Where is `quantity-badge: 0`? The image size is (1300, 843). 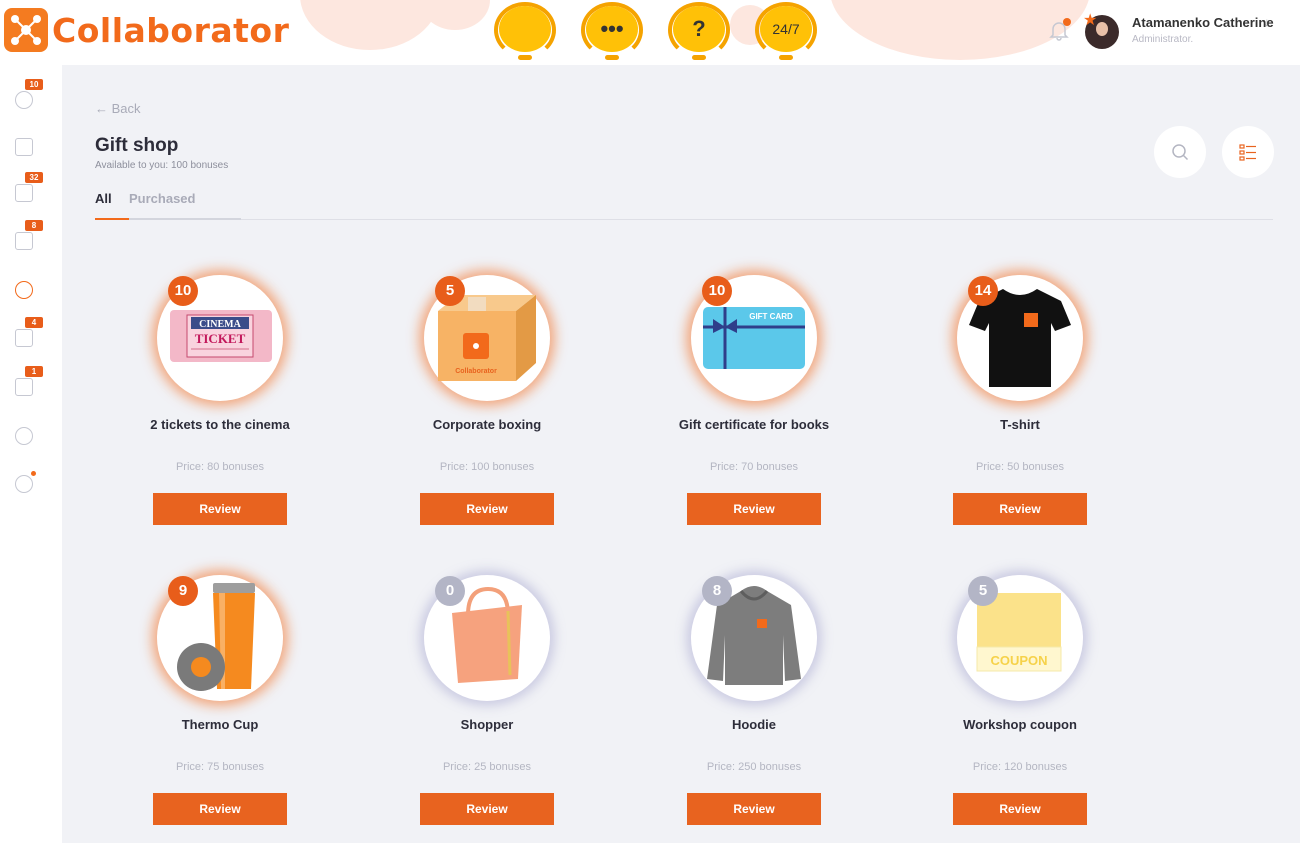 quantity-badge: 0 is located at coordinates (450, 591).